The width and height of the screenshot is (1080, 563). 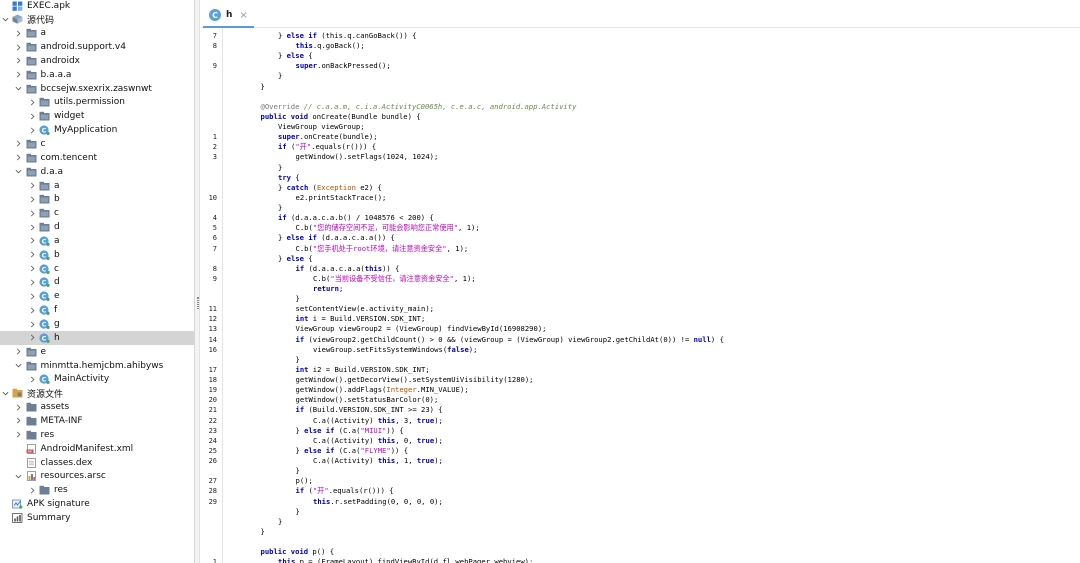 I want to click on tree-item: classes.dex, so click(x=97, y=463).